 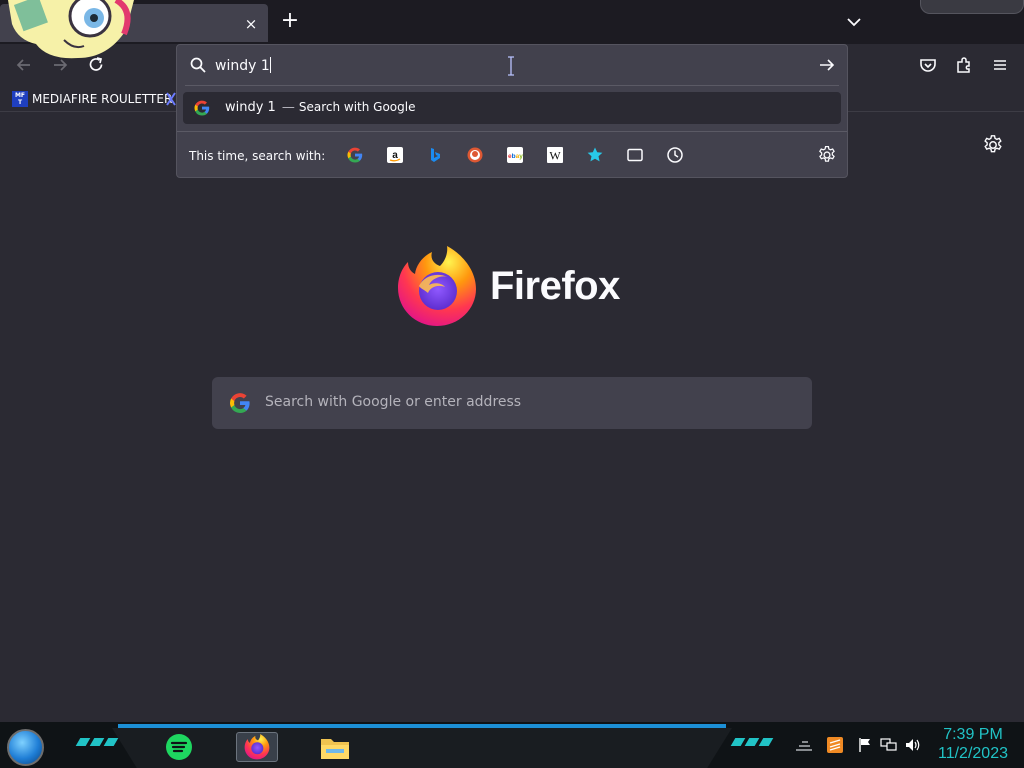 I want to click on svg-text: W, so click(x=555, y=156).